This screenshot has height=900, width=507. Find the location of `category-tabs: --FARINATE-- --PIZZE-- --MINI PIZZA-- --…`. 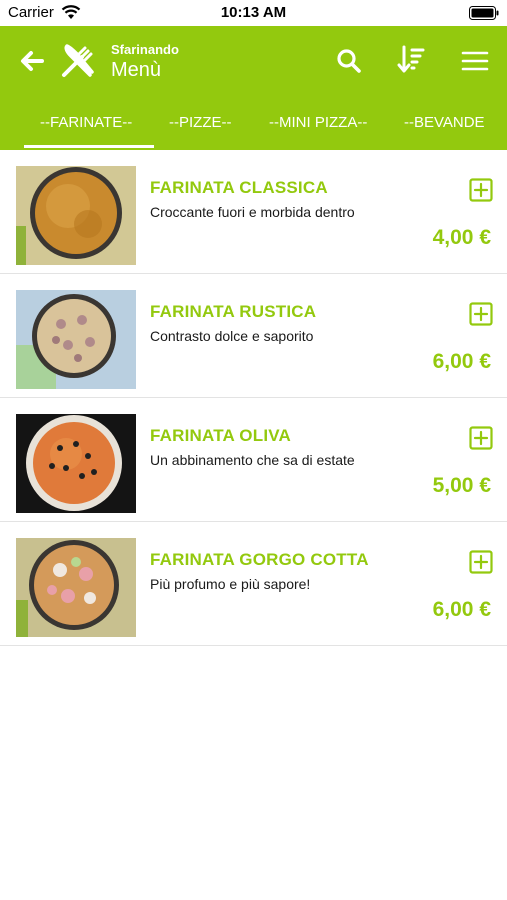

category-tabs: --FARINATE-- --PIZZE-- --MINI PIZZA-- --… is located at coordinates (253, 129).